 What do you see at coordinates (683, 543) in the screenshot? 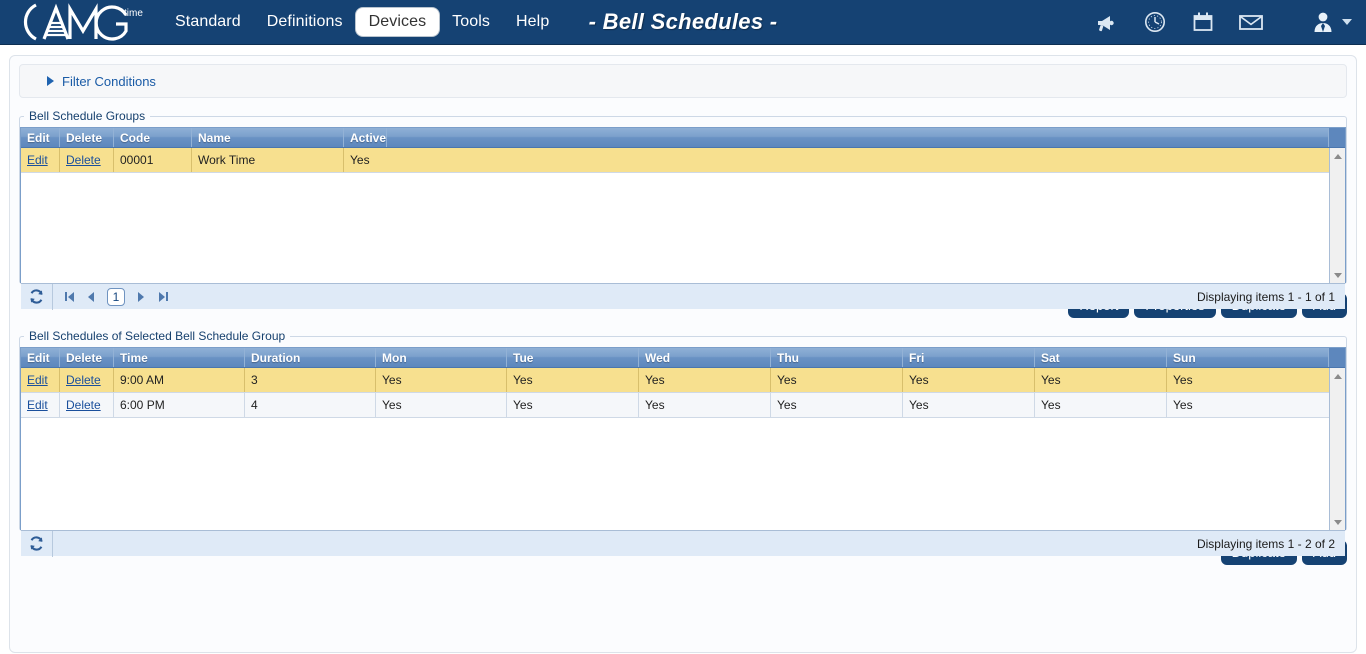
I see `schedules-grid-footer: Displaying items 1 - 2 of 2` at bounding box center [683, 543].